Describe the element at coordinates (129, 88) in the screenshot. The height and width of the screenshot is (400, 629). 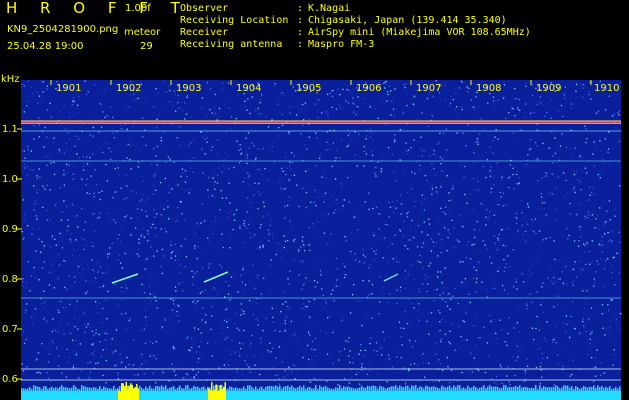
I see `x-tick-label: 1902` at that location.